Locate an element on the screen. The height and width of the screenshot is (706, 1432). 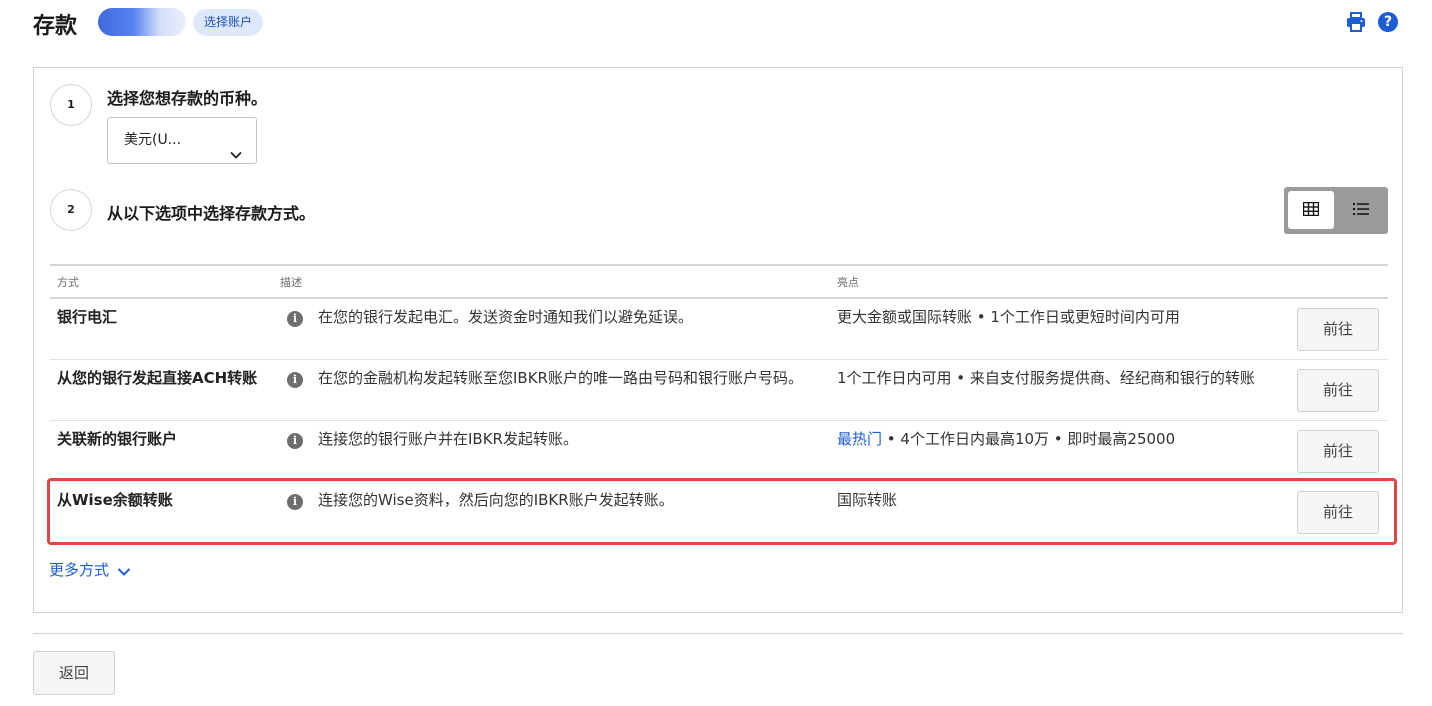
table-top-divider is located at coordinates (719, 265).